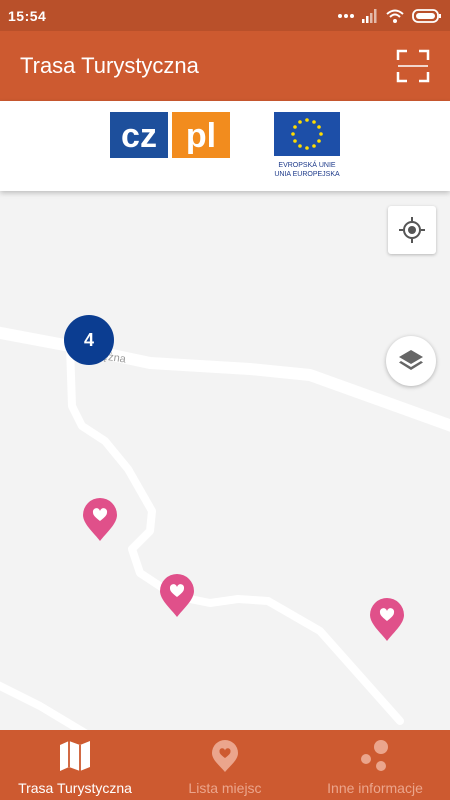 This screenshot has height=800, width=450. What do you see at coordinates (395, 16) in the screenshot?
I see `wifi-icon` at bounding box center [395, 16].